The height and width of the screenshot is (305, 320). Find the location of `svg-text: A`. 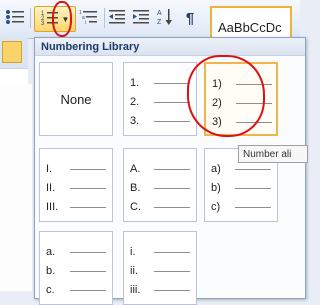

svg-text: A is located at coordinates (159, 13).